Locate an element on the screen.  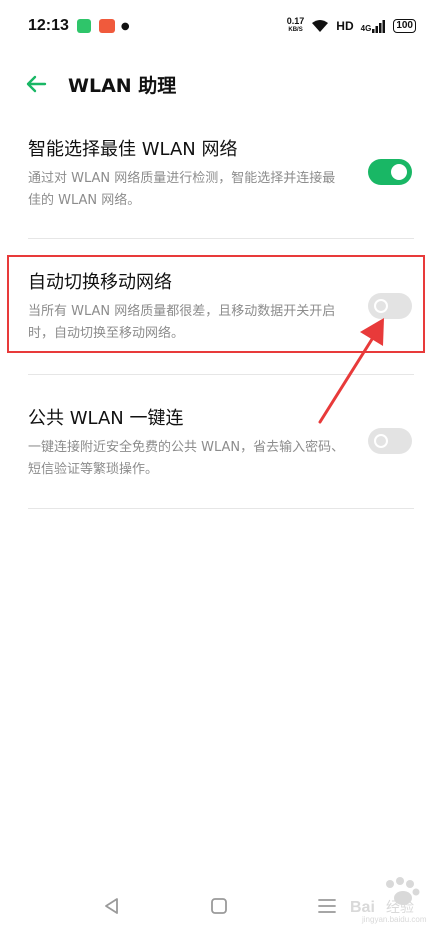
baidu-paw-icon: Bai 经验 jingyan.baidu.com is located at coordinates (388, 900).